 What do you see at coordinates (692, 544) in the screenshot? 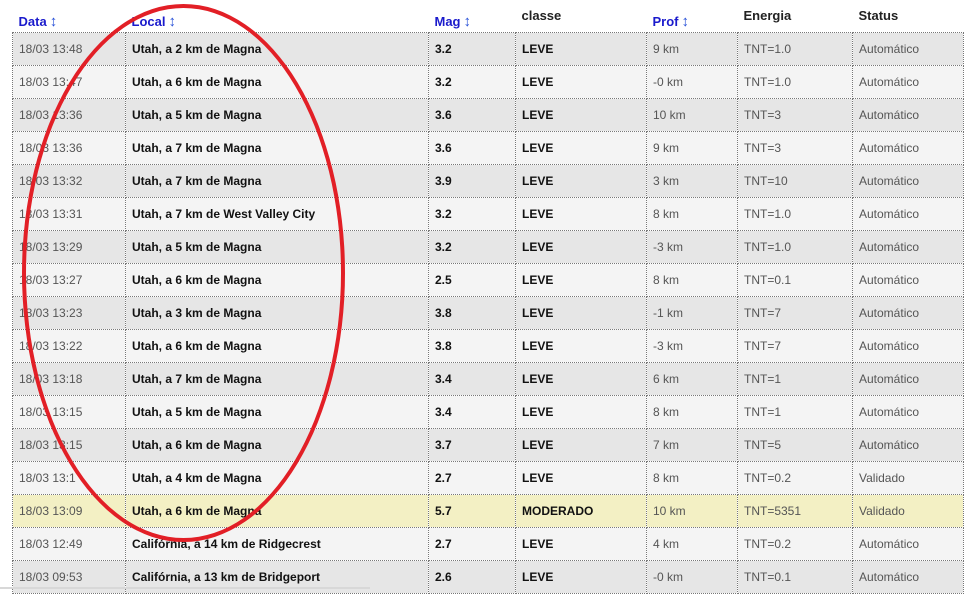
I see `cell-prof: 4 km` at bounding box center [692, 544].